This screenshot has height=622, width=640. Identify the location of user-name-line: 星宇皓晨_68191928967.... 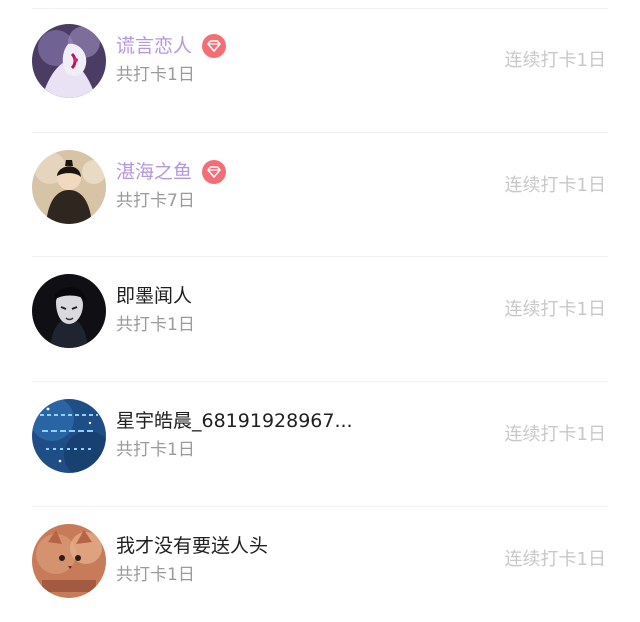
(234, 421).